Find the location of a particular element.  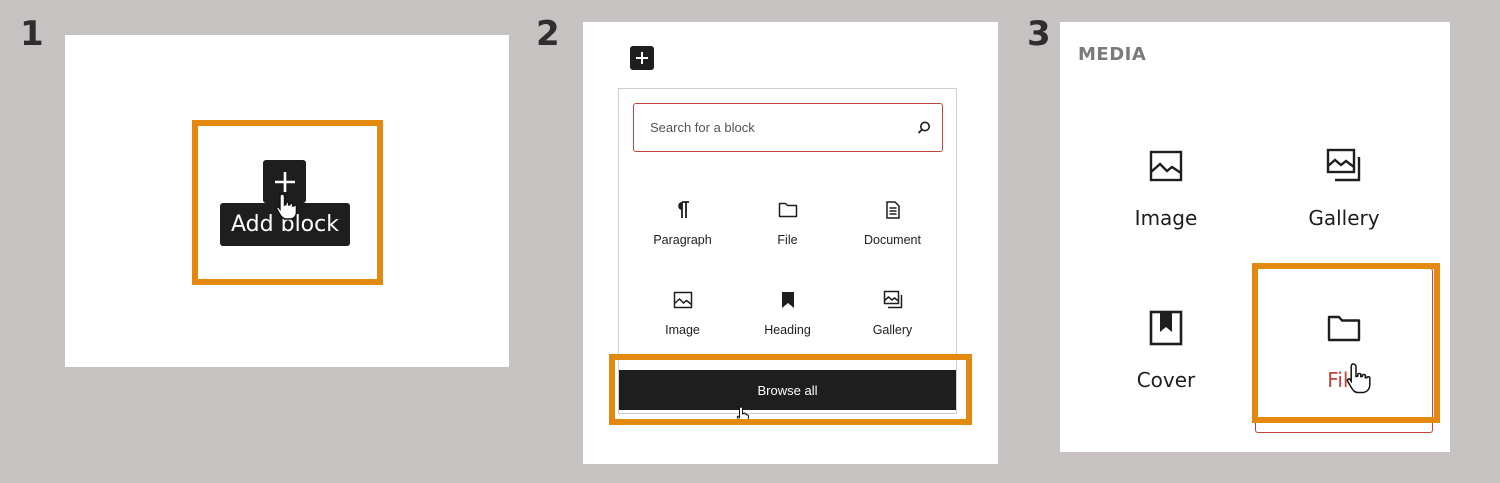

media-label-gallery: Gallery is located at coordinates (1344, 218).